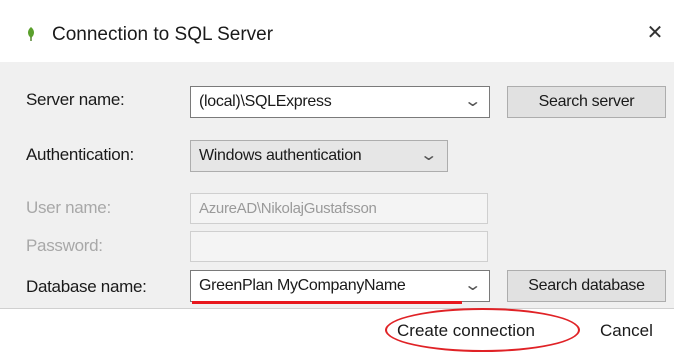 The width and height of the screenshot is (674, 353). I want to click on database-name-label: Database name:, so click(86, 286).